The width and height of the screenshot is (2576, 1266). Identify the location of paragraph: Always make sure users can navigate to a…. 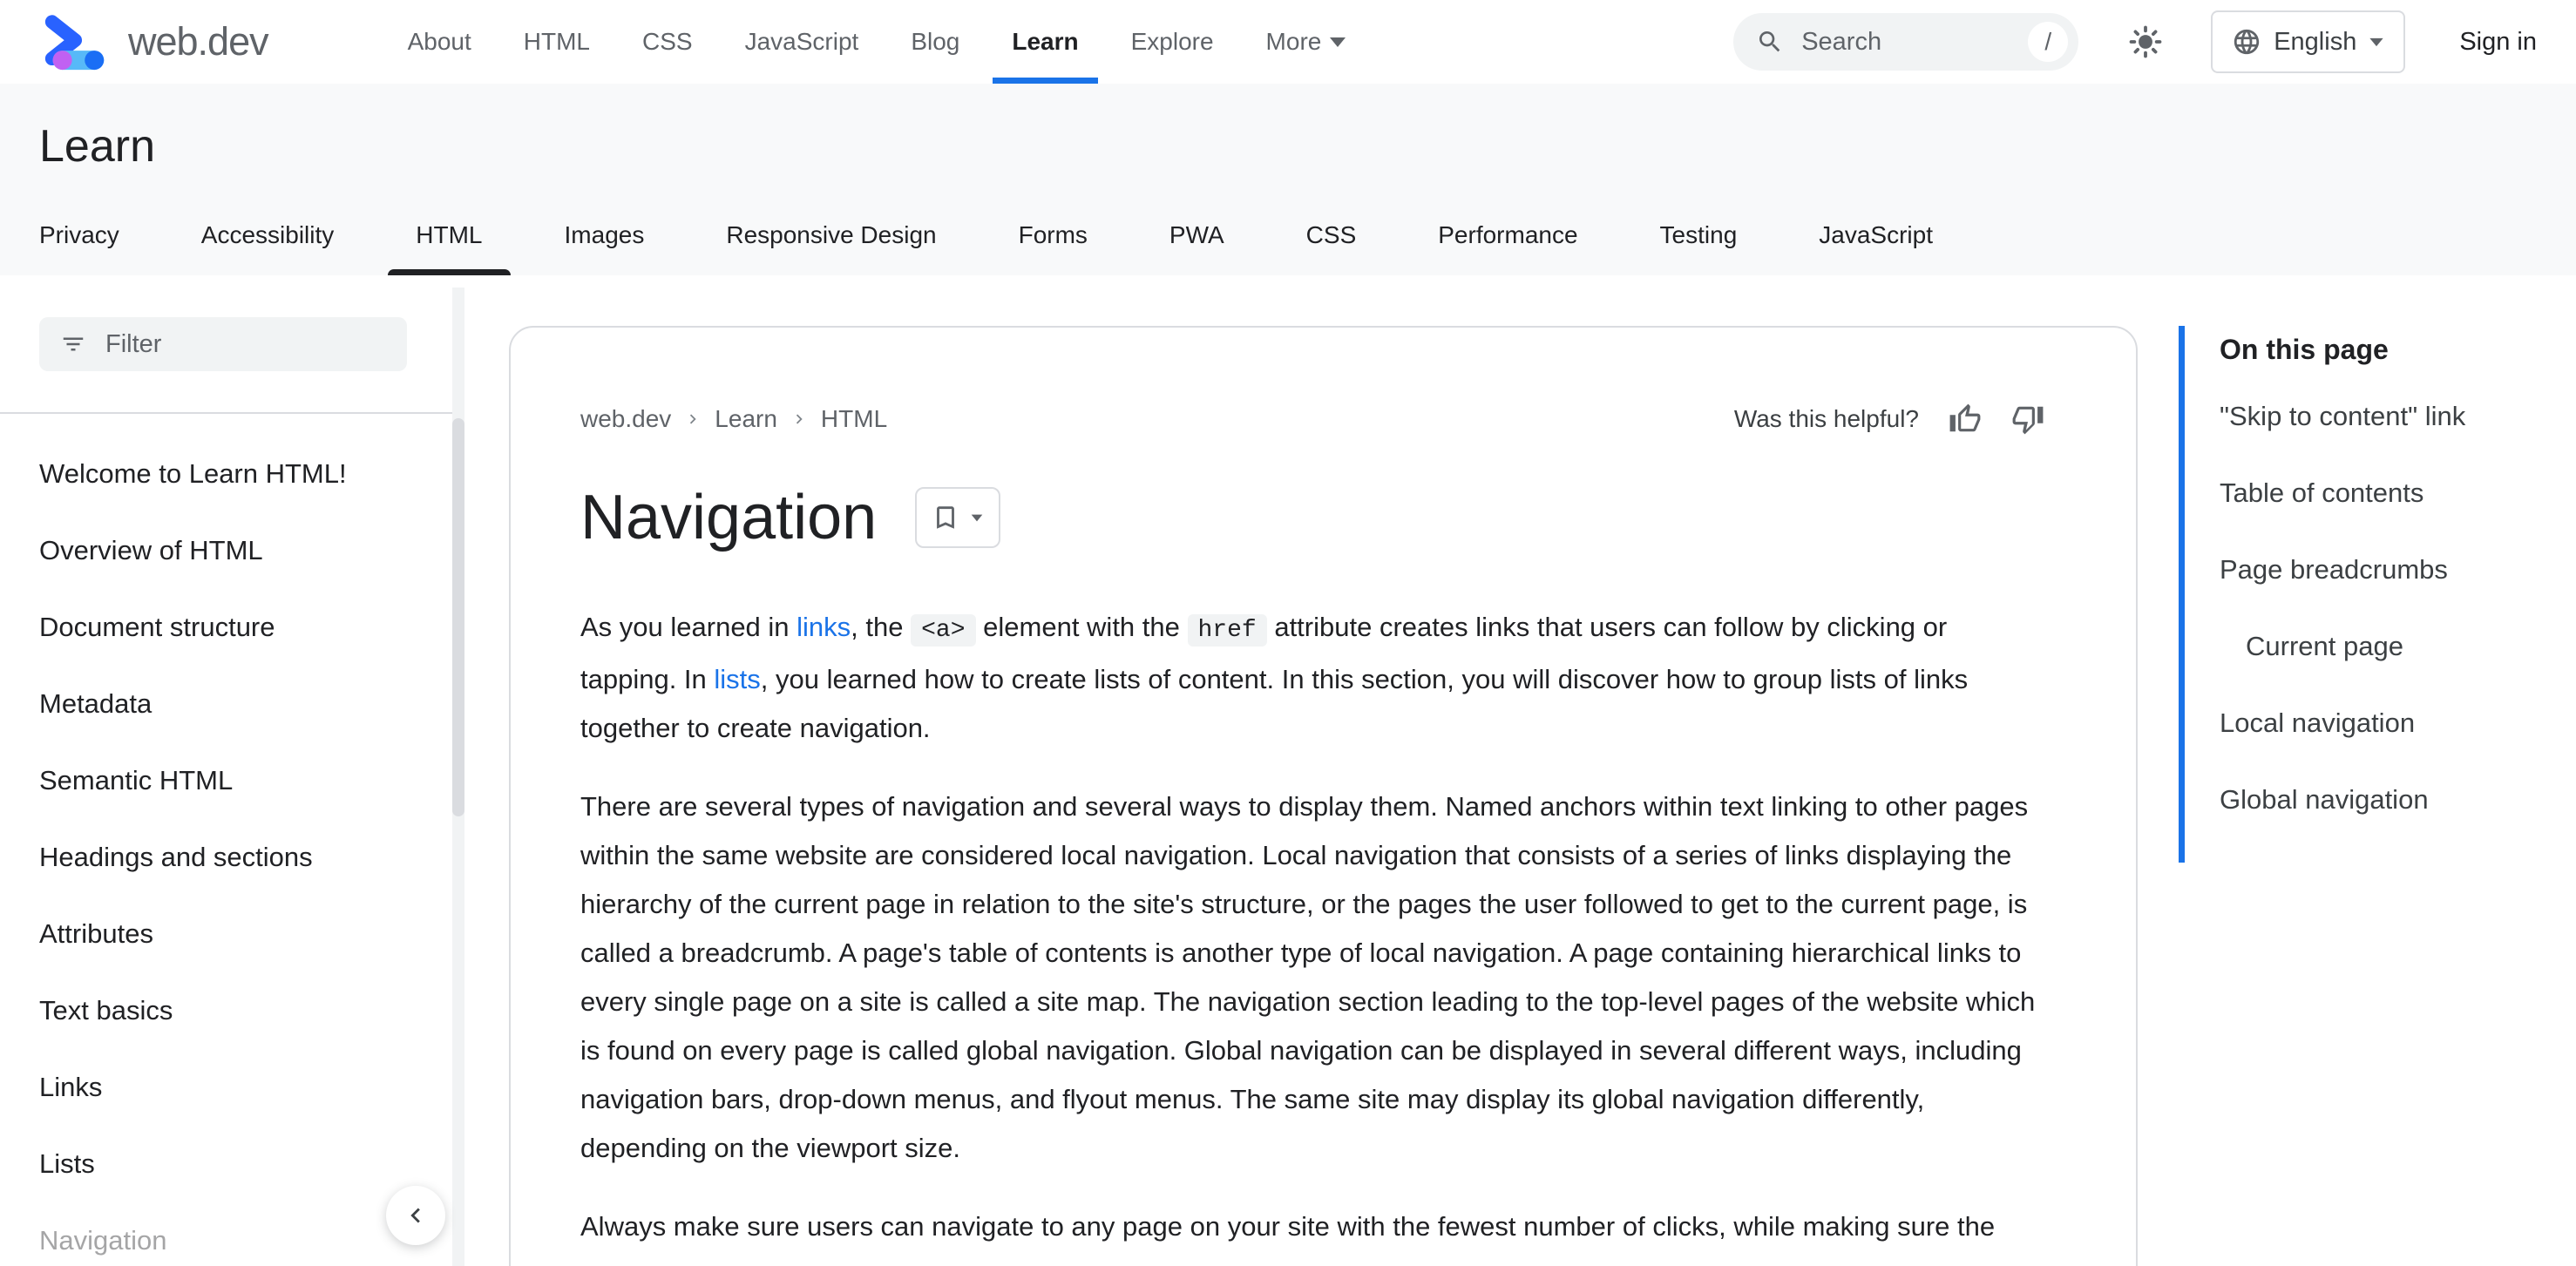
(1288, 1226).